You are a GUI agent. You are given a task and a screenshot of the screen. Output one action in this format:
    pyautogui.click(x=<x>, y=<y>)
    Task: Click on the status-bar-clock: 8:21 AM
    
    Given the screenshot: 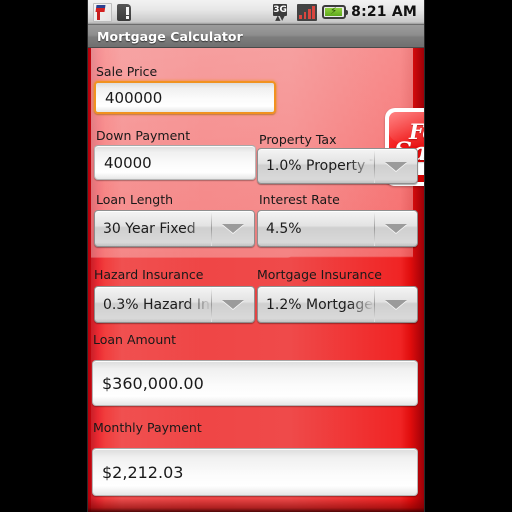 What is the action you would take?
    pyautogui.click(x=384, y=12)
    